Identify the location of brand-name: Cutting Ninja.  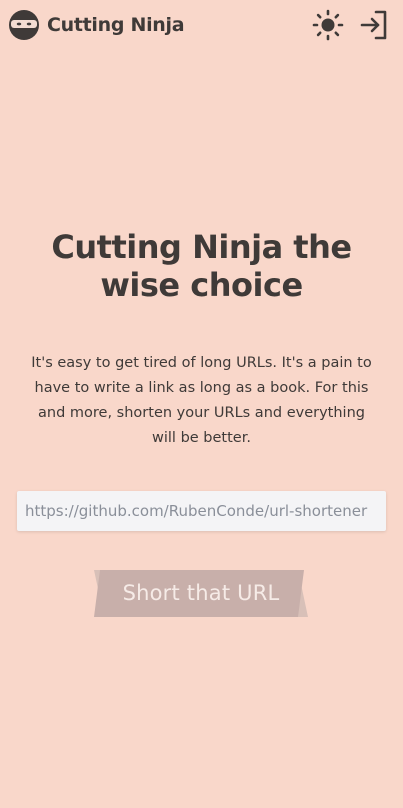
(116, 25).